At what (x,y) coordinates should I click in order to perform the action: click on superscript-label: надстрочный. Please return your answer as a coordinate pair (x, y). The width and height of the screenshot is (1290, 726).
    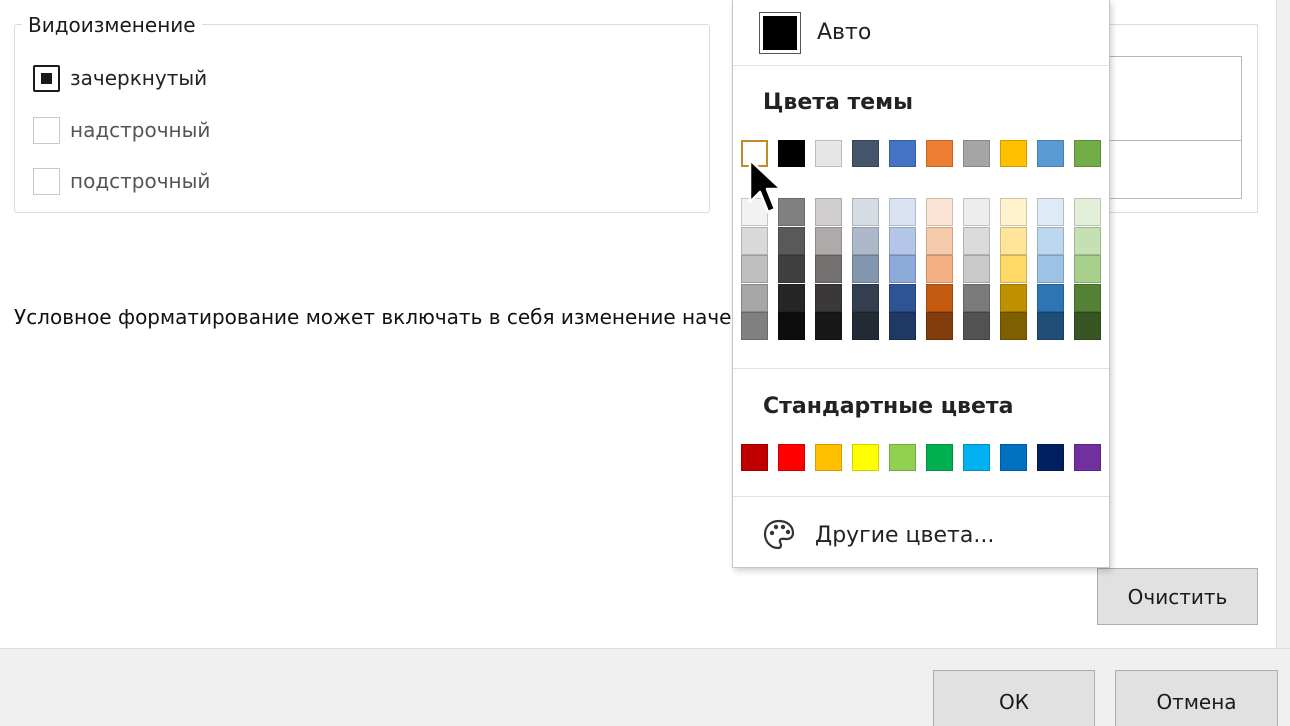
    Looking at the image, I should click on (140, 130).